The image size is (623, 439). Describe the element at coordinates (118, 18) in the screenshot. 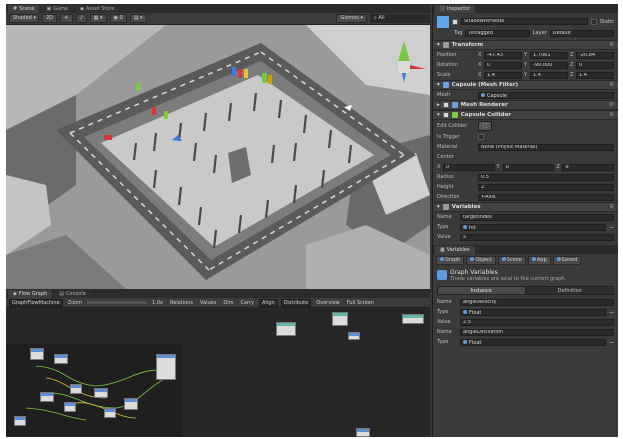

I see `scene-visibility-icon: ◉ 0` at that location.